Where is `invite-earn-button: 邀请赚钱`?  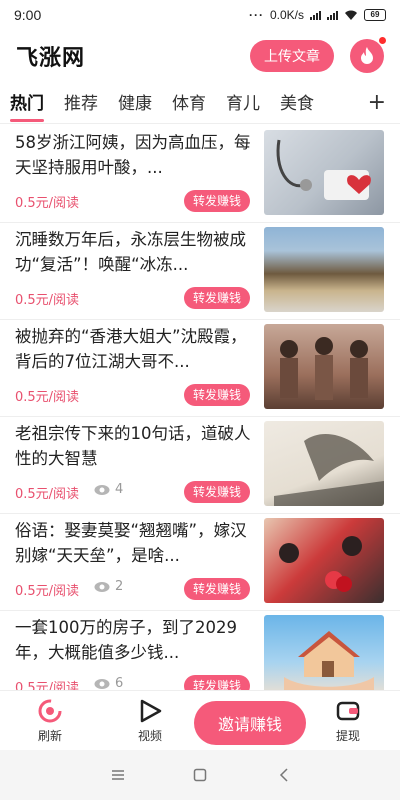 invite-earn-button: 邀请赚钱 is located at coordinates (250, 723).